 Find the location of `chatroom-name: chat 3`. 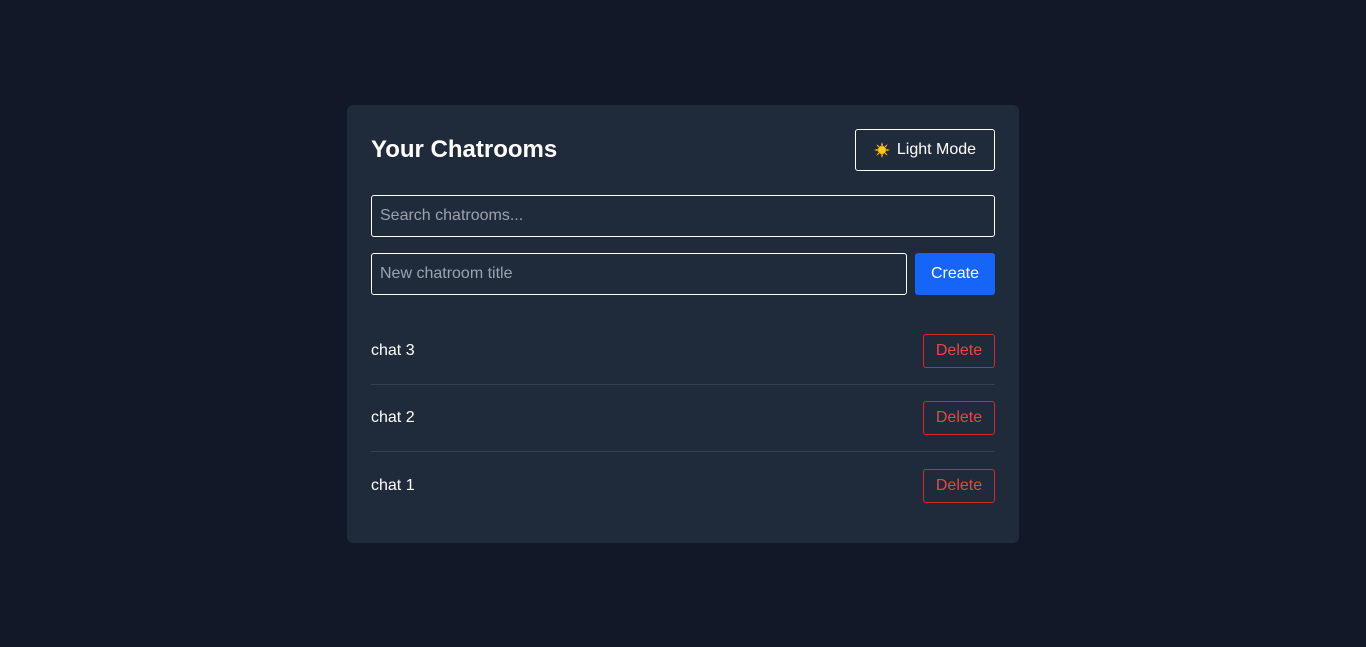

chatroom-name: chat 3 is located at coordinates (393, 351).